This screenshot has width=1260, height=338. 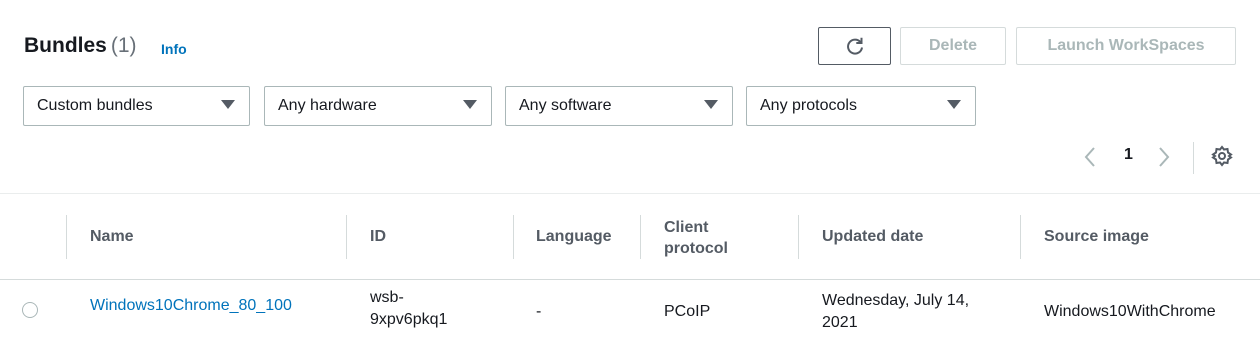 I want to click on column-header-client-protocol: Client protocol, so click(x=709, y=238).